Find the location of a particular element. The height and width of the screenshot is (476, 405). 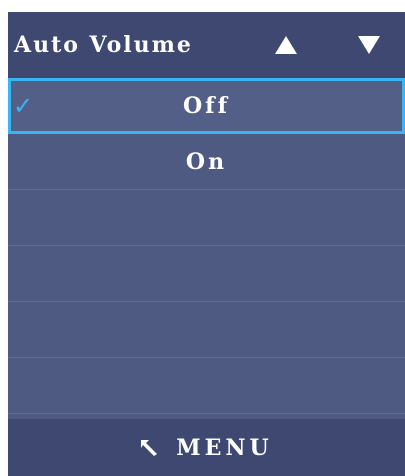

triangle-up-icon is located at coordinates (286, 45).